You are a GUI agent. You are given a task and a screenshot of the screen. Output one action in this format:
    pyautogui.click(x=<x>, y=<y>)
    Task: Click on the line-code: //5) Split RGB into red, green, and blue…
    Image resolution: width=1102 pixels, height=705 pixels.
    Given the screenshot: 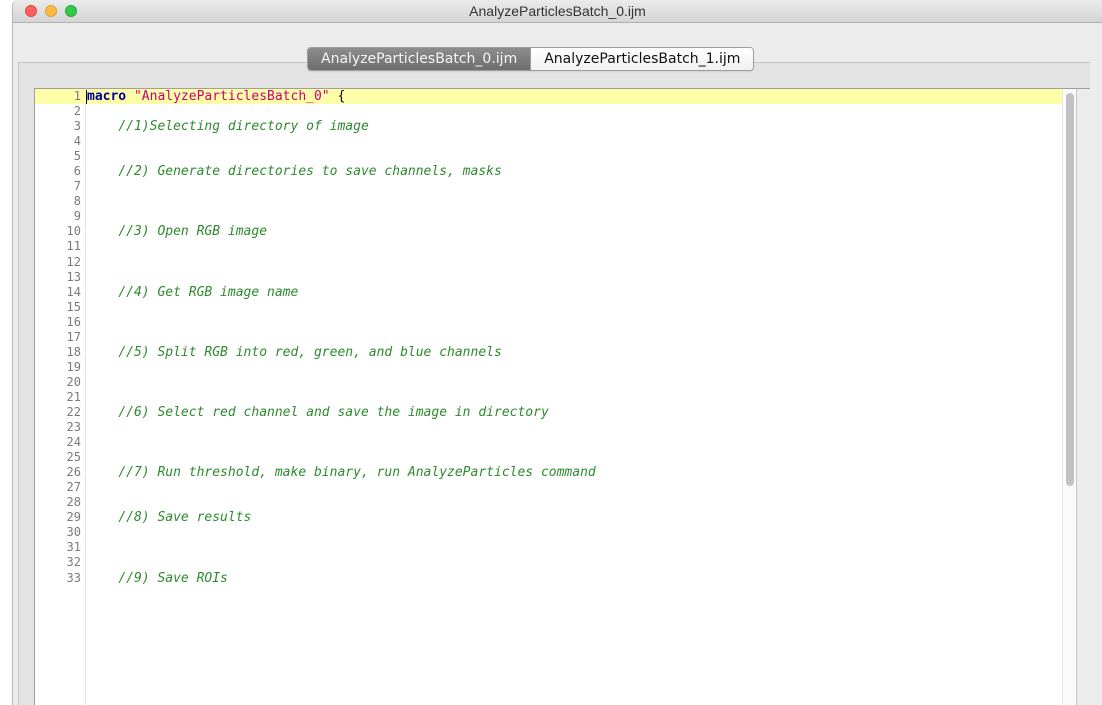 What is the action you would take?
    pyautogui.click(x=294, y=352)
    